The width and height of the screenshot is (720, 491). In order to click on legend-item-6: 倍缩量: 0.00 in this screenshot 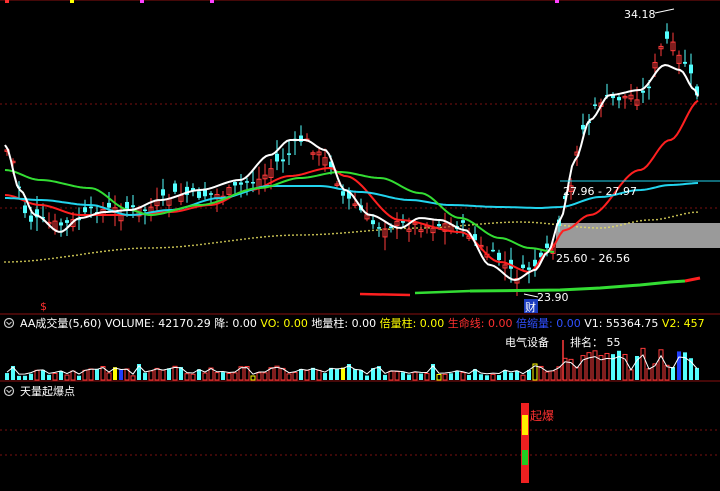, I will do `click(550, 323)`.